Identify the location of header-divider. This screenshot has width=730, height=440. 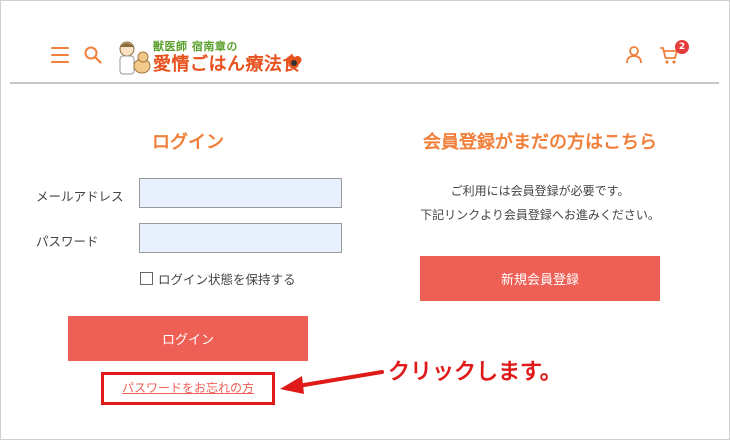
(364, 83).